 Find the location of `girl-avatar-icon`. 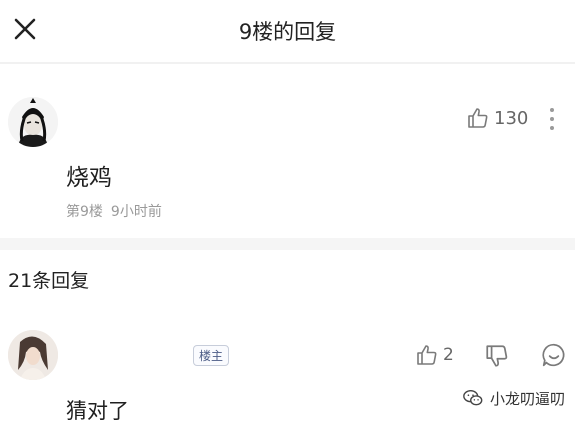

girl-avatar-icon is located at coordinates (33, 355).